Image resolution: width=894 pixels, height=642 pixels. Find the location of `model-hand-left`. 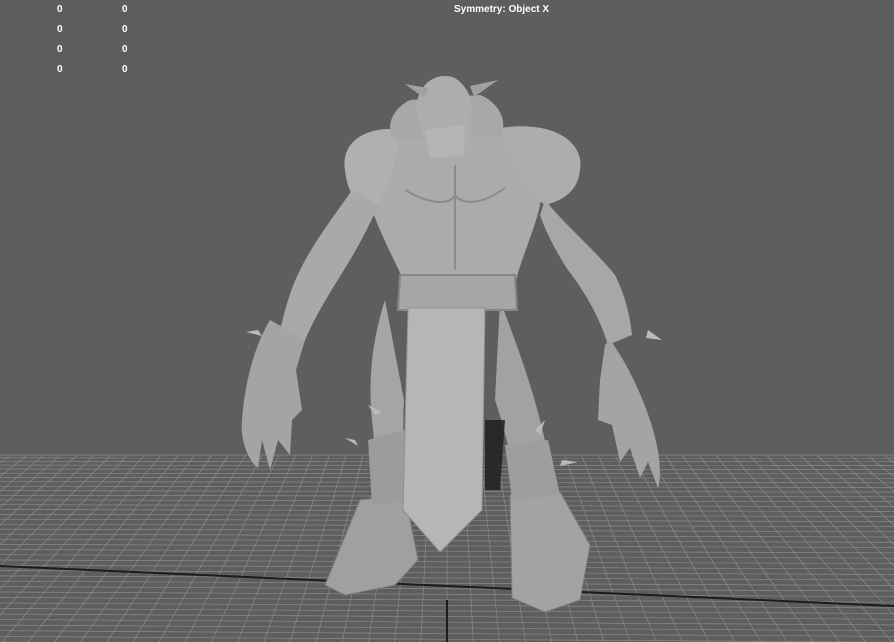

model-hand-left is located at coordinates (273, 395).